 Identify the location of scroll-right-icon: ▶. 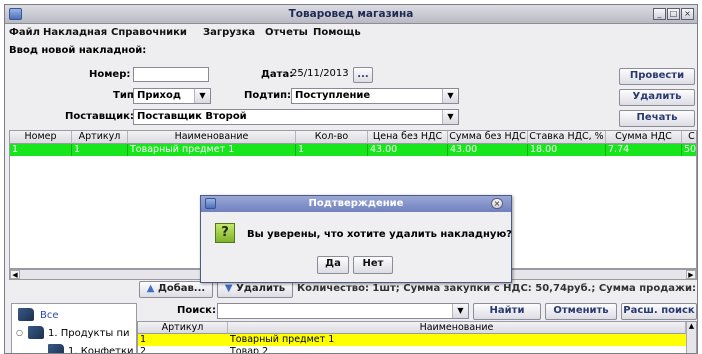
(691, 274).